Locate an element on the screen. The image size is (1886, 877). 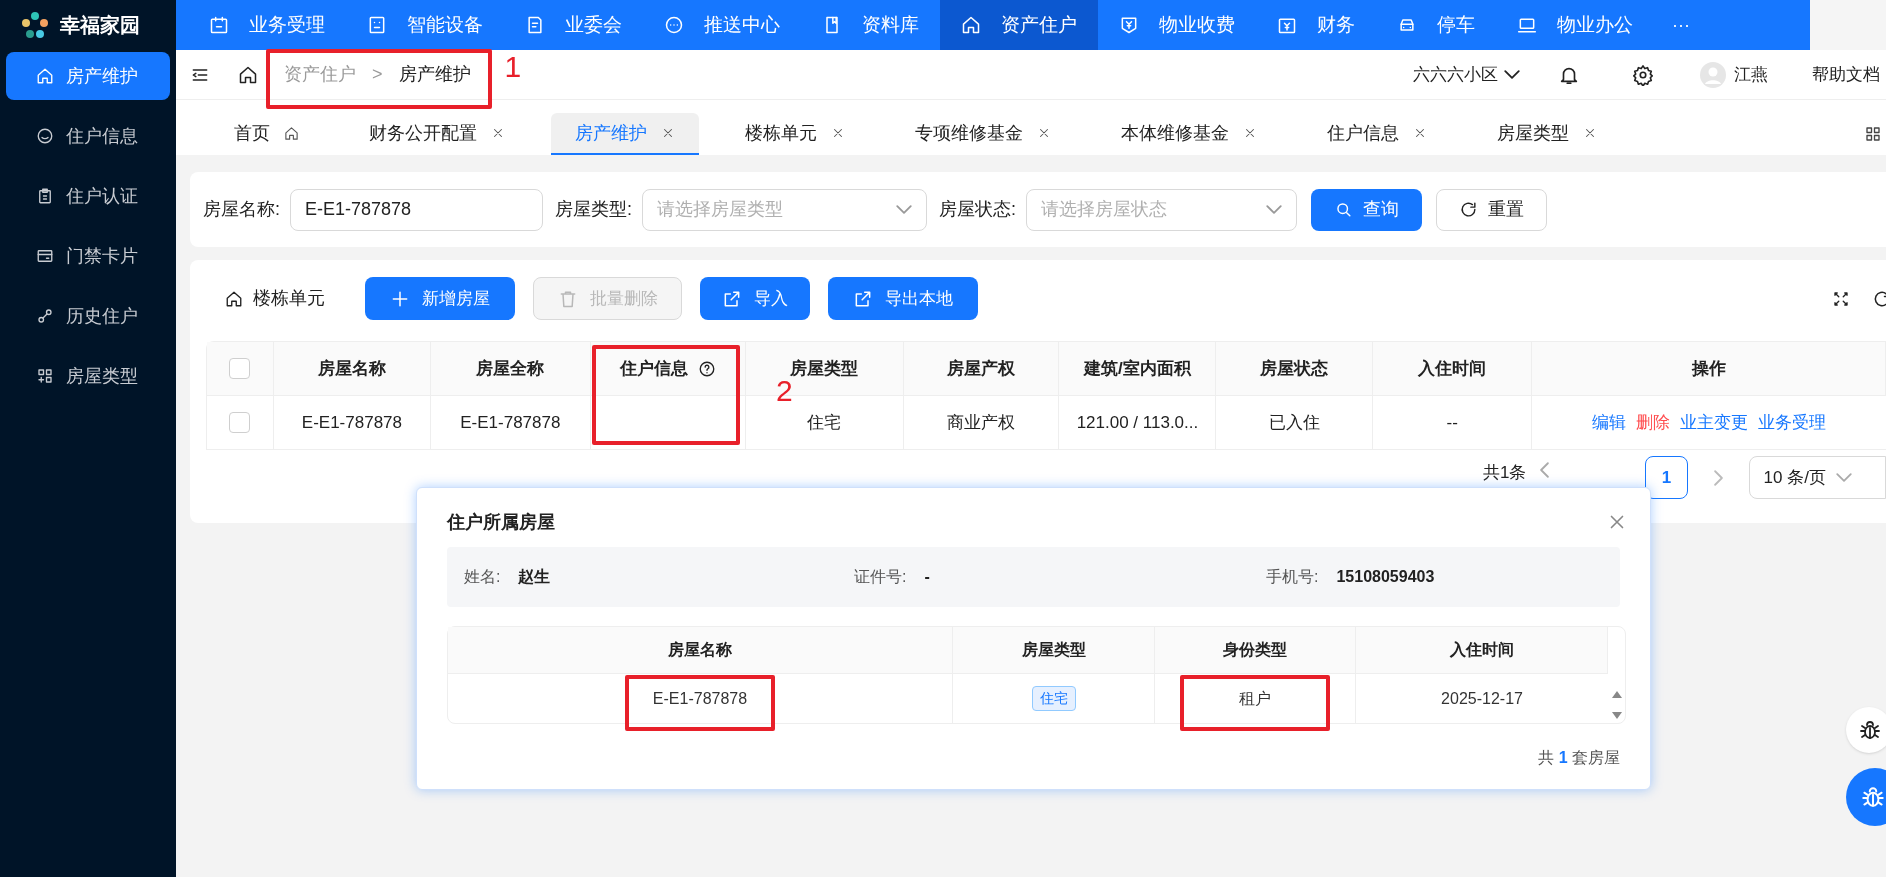
page-tab: 房屋类型 is located at coordinates (1547, 134).